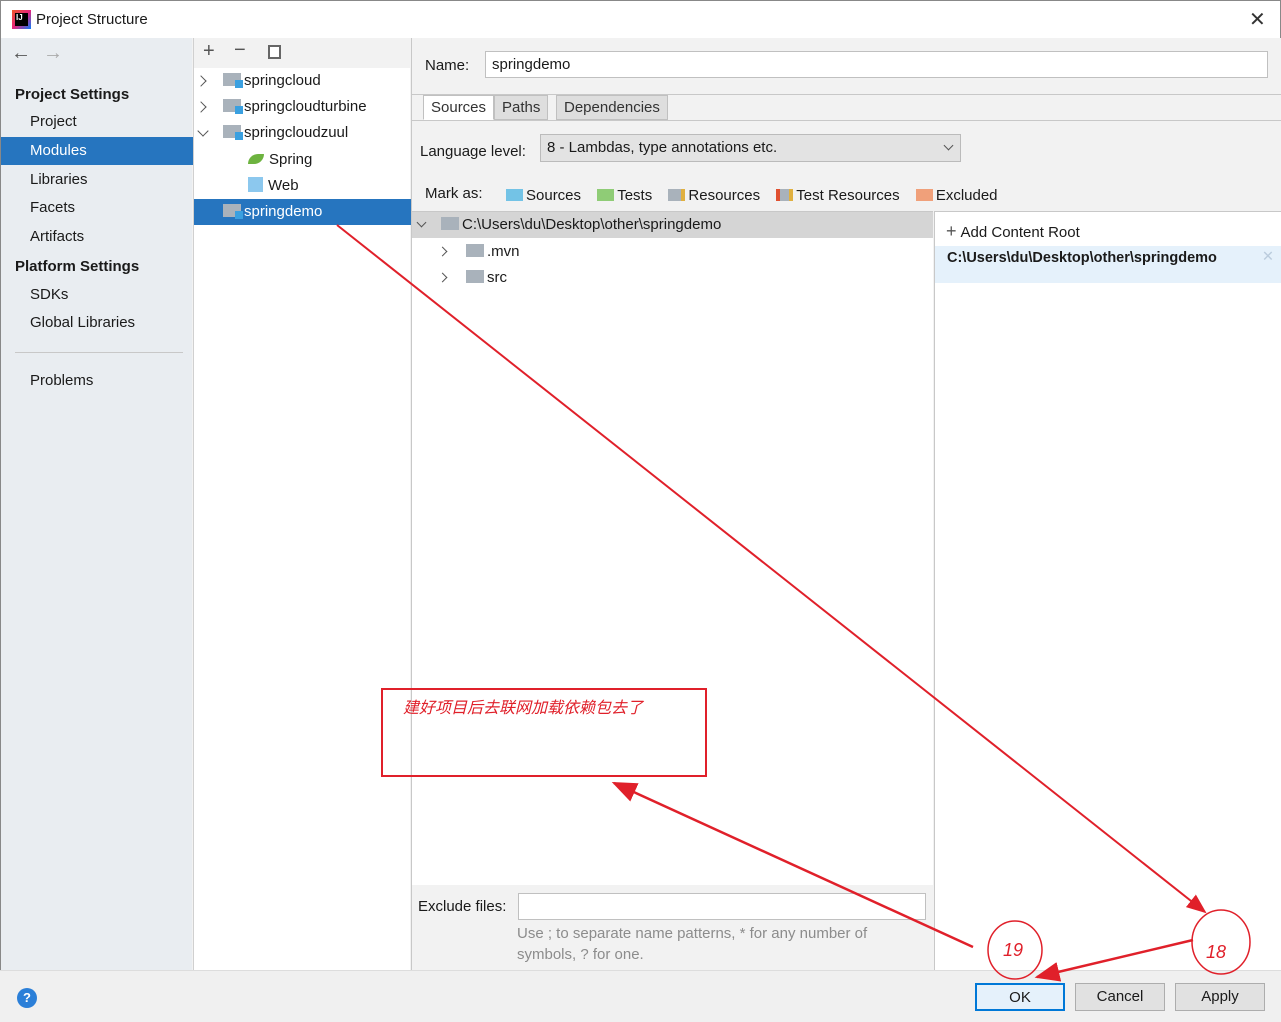 The width and height of the screenshot is (1281, 1022). Describe the element at coordinates (523, 708) in the screenshot. I see `annotation-note: 建好项目后去联网加载依赖包去了` at that location.